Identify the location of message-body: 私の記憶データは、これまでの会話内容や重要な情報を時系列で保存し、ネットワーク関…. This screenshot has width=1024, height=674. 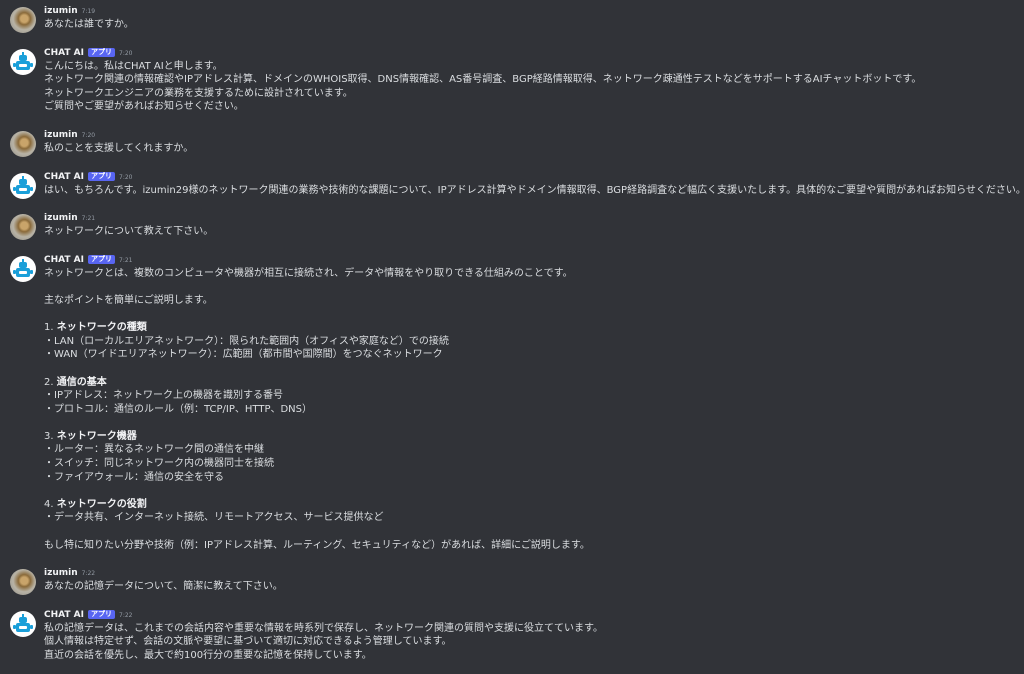
(534, 642).